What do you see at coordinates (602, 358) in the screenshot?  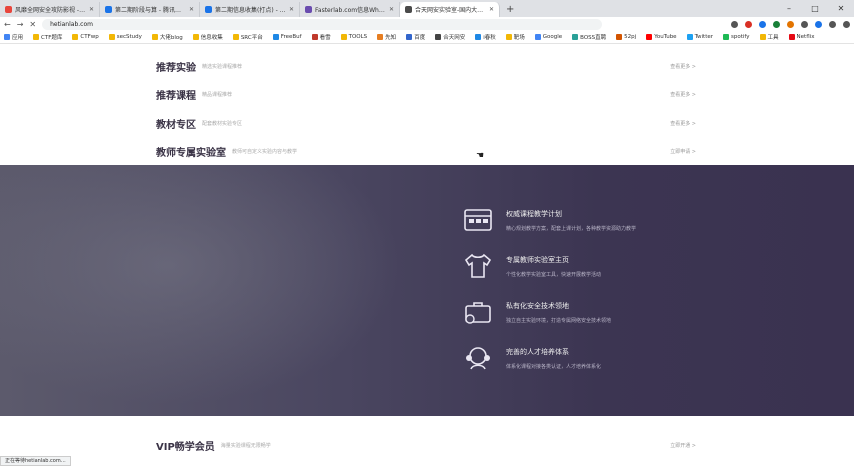 I see `feature-item: 完善的人才培养体系 体系化课程对接各类认证，人才培养体系化` at bounding box center [602, 358].